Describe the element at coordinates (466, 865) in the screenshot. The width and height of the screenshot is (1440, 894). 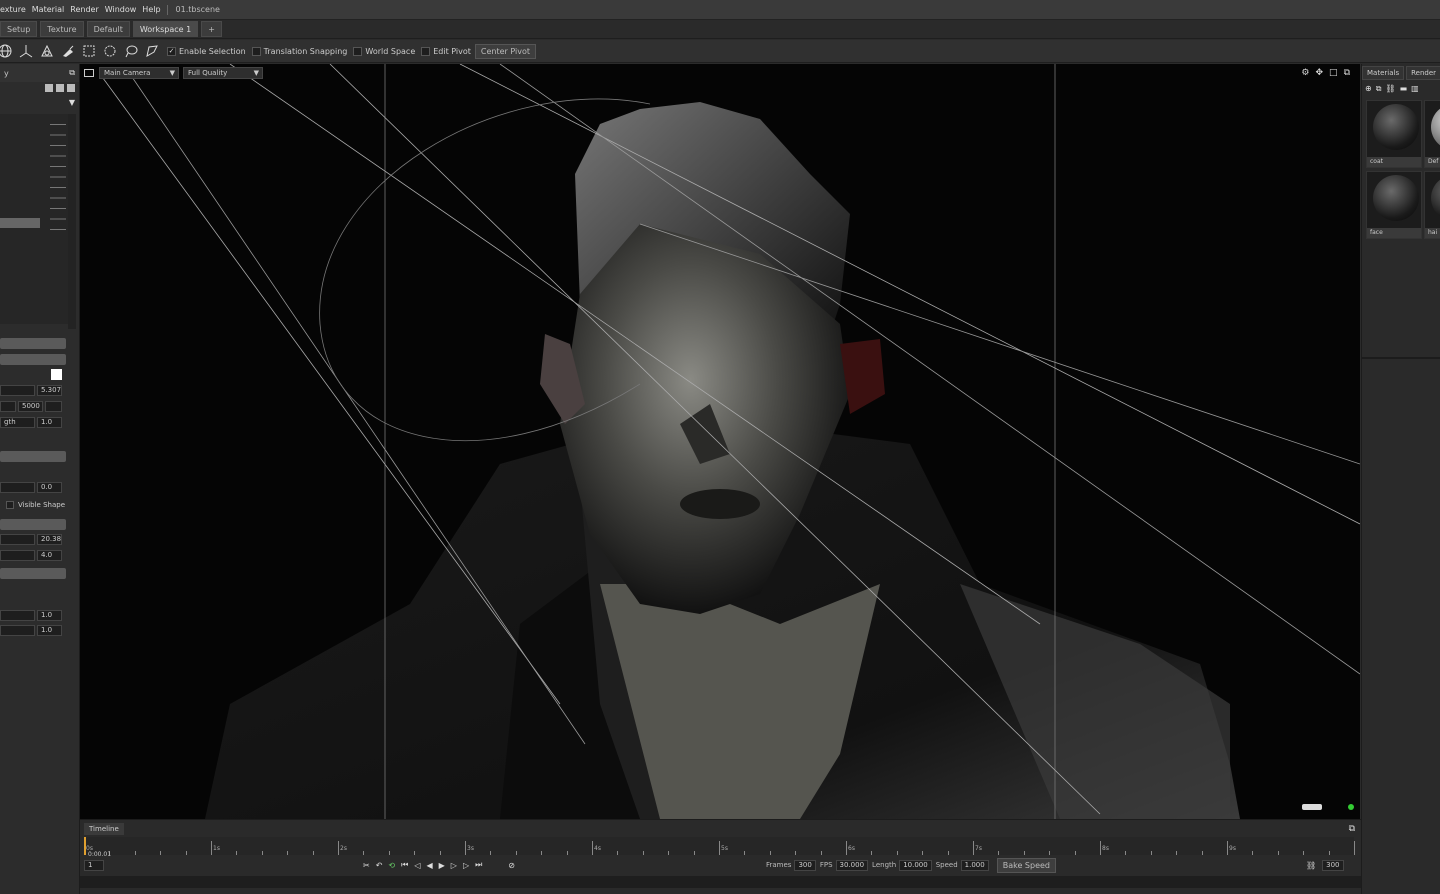
I see `step-forward-icon: ▷` at that location.